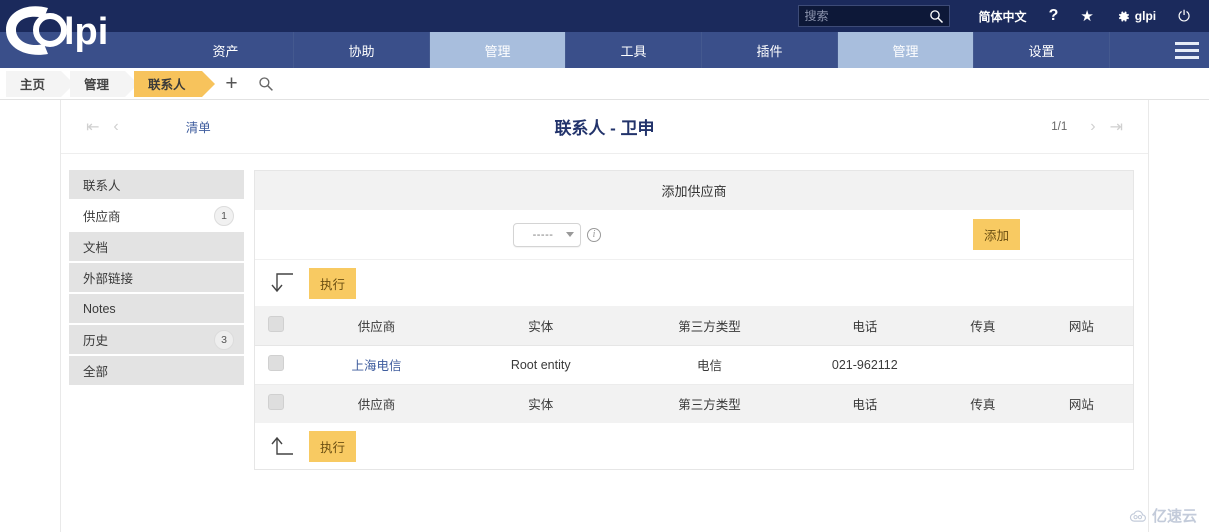  What do you see at coordinates (282, 283) in the screenshot?
I see `arrow-down-left-icon` at bounding box center [282, 283].